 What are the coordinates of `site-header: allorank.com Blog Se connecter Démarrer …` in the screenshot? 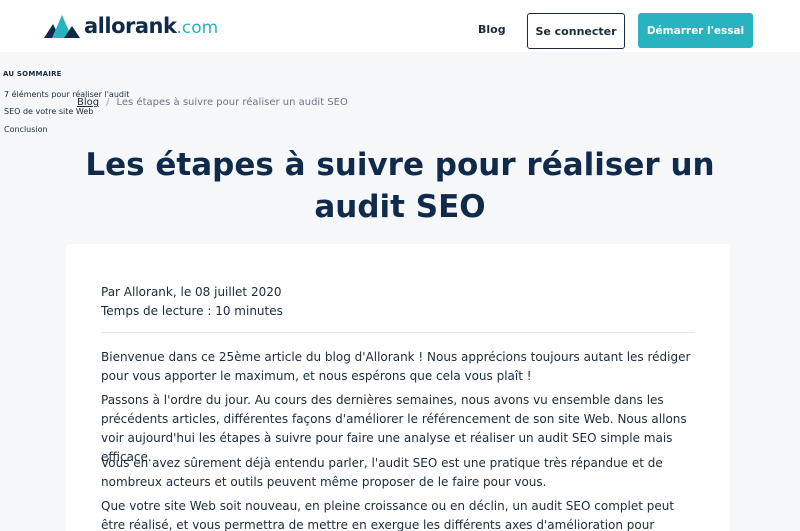 It's located at (400, 26).